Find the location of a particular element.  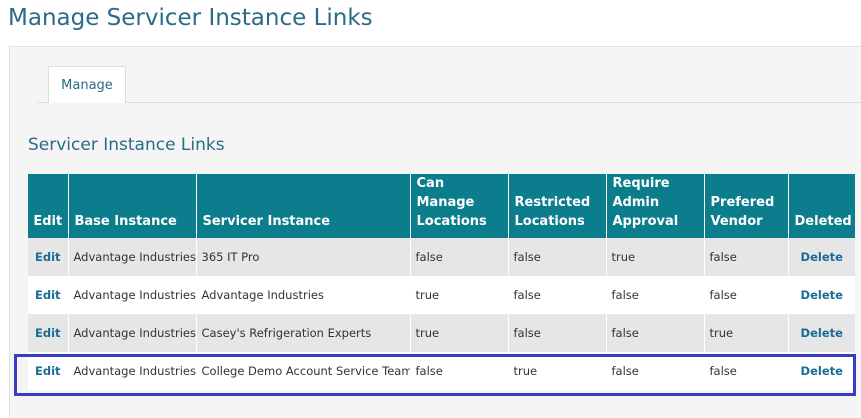

col-header-base-instance: Base Instance is located at coordinates (132, 206).